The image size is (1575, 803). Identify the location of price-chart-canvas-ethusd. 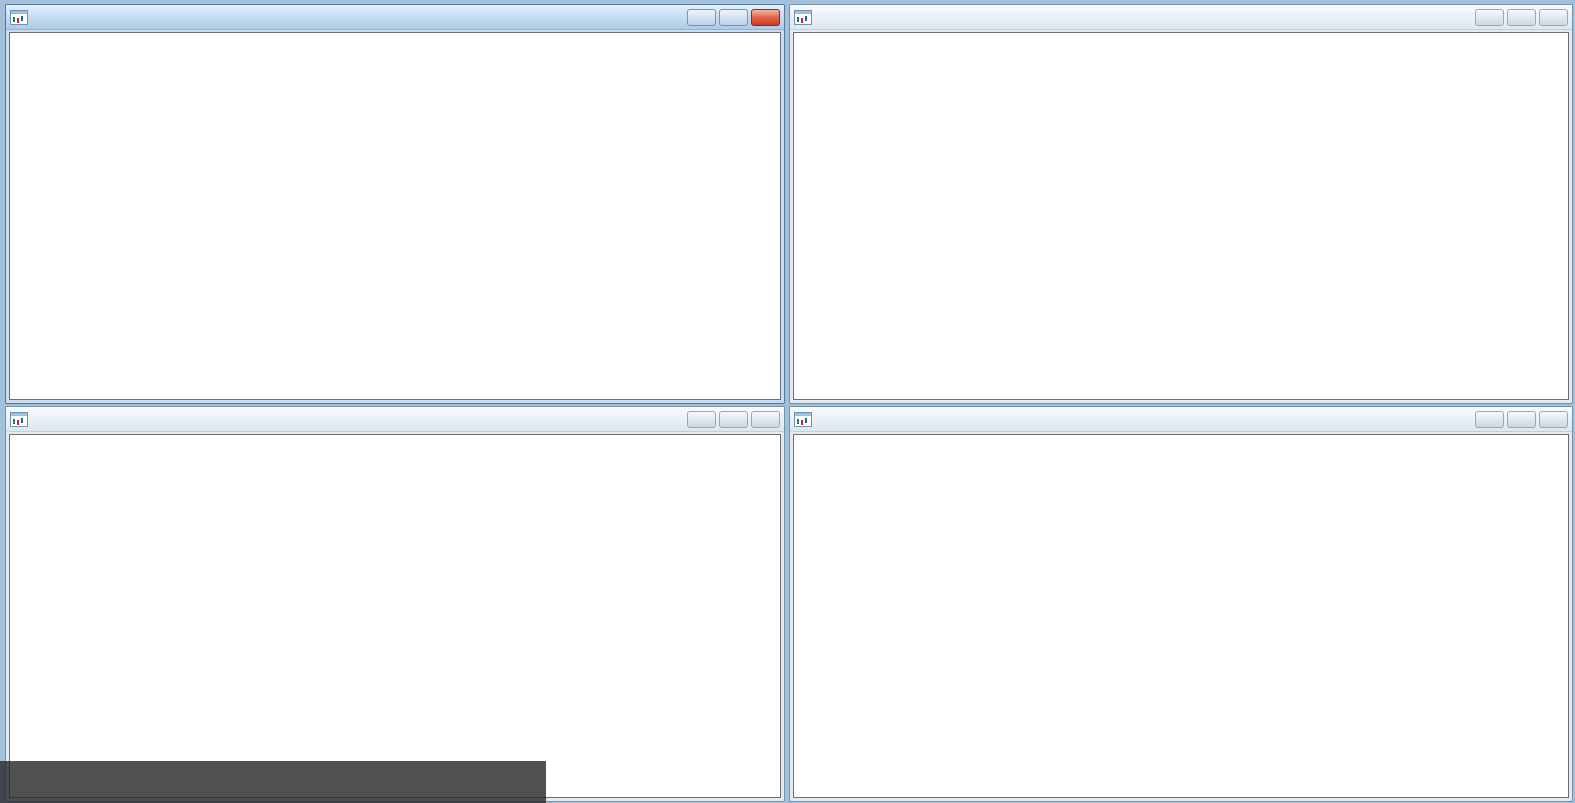
(160, 510).